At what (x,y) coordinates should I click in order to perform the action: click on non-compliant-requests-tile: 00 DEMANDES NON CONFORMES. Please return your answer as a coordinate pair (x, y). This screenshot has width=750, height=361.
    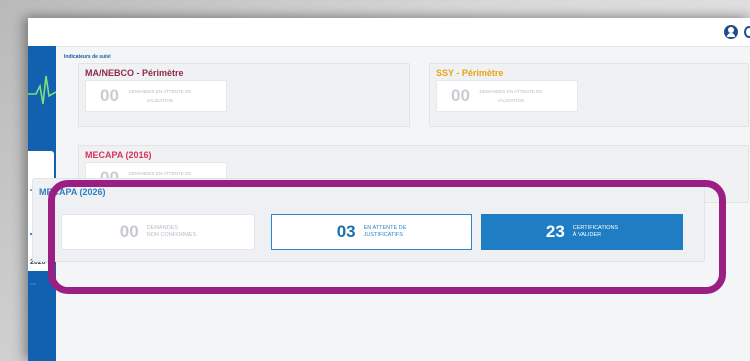
    Looking at the image, I should click on (158, 232).